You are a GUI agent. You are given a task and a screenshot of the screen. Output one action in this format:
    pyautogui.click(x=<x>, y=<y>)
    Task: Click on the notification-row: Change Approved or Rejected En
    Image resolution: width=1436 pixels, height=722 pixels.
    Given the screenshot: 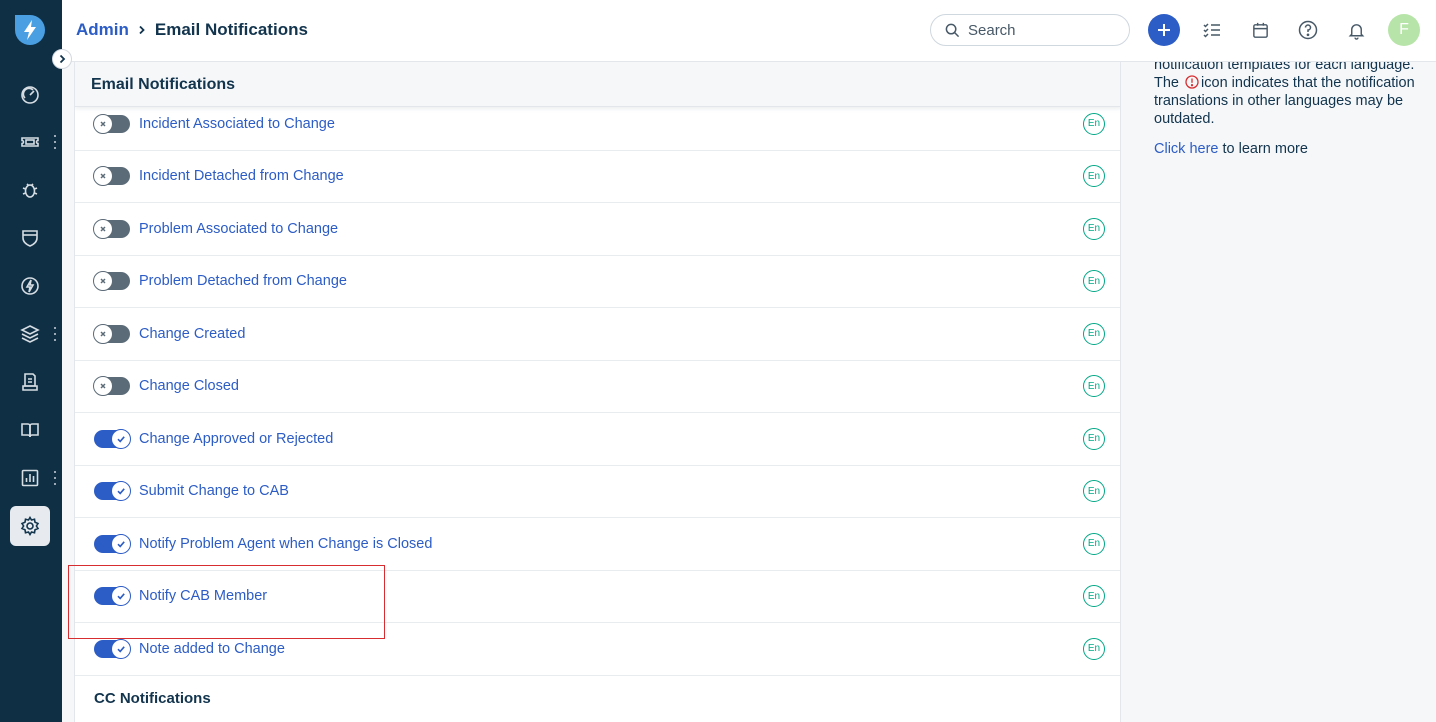 What is the action you would take?
    pyautogui.click(x=597, y=439)
    